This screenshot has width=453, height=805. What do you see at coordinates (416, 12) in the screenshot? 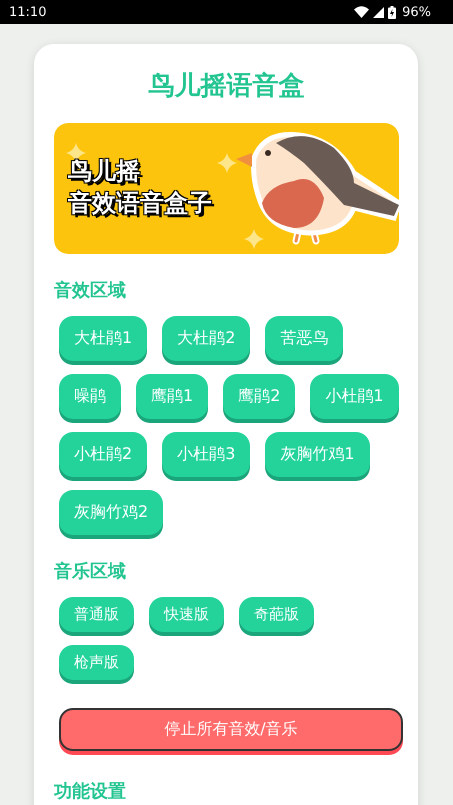
I see `battery-level: 96%` at bounding box center [416, 12].